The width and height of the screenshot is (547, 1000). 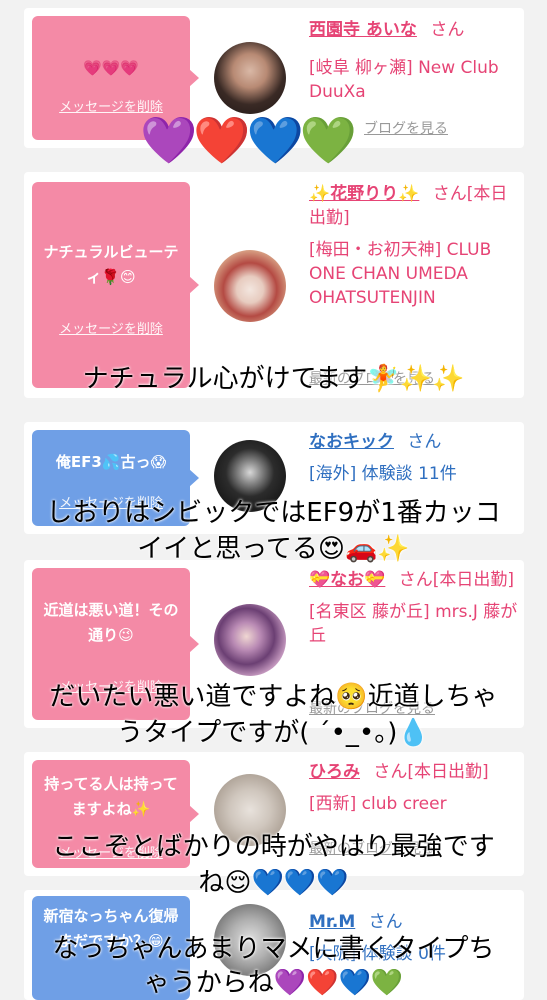 I want to click on shop-link: [岐阜 柳ヶ瀬] New Club DuuXa, so click(x=414, y=80).